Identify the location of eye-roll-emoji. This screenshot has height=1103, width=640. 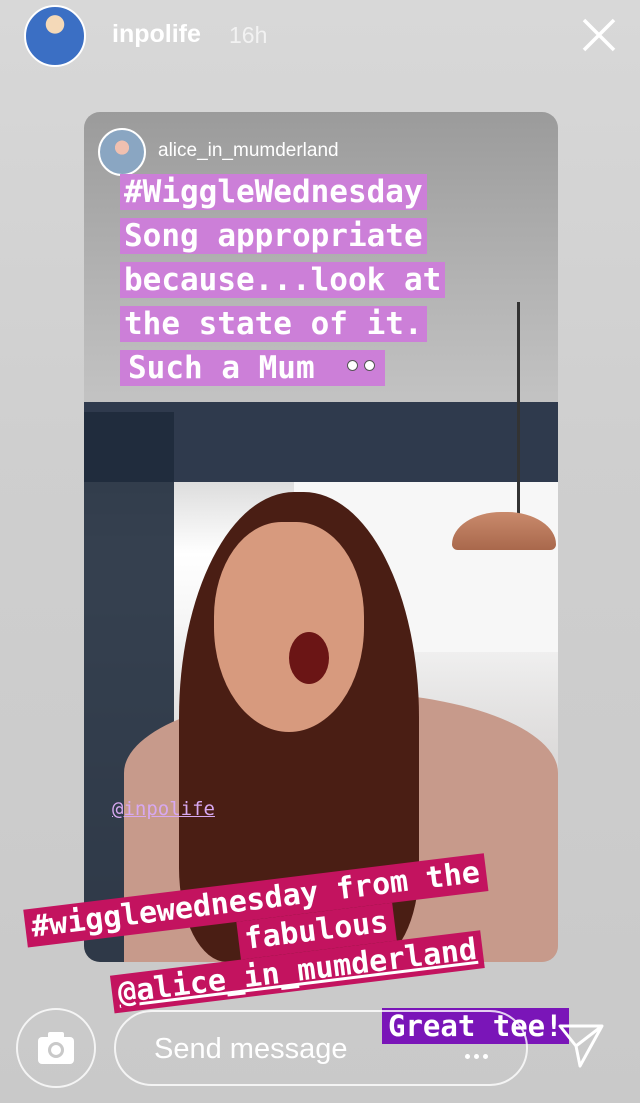
(361, 368).